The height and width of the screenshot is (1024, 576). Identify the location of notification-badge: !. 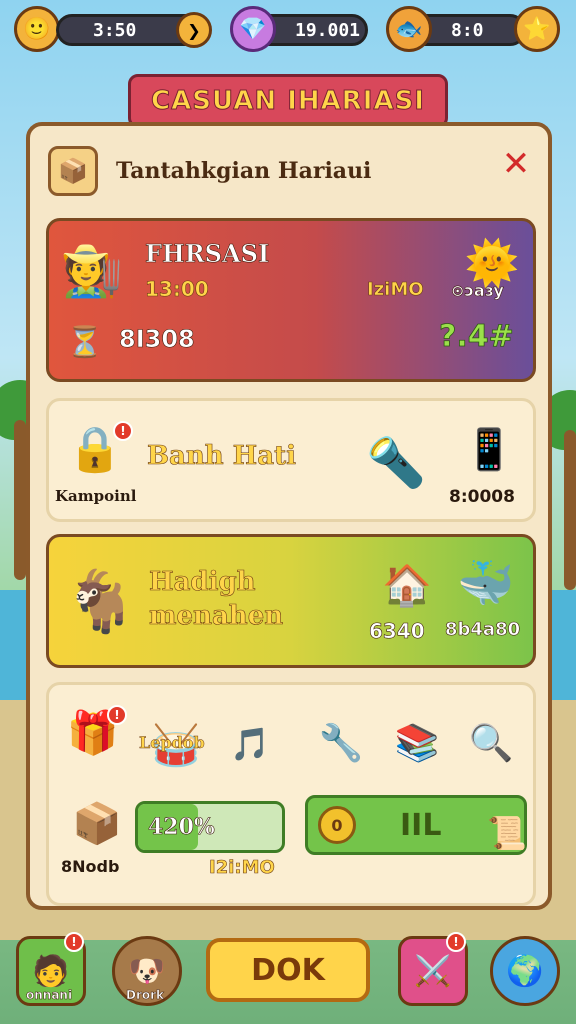
(123, 431).